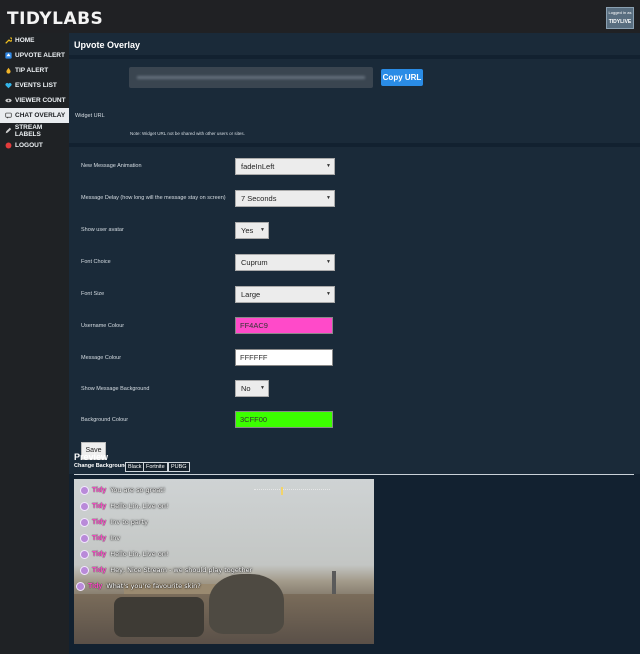 This screenshot has width=640, height=654. What do you see at coordinates (258, 166) in the screenshot?
I see `animation-value: fadeInLeft` at bounding box center [258, 166].